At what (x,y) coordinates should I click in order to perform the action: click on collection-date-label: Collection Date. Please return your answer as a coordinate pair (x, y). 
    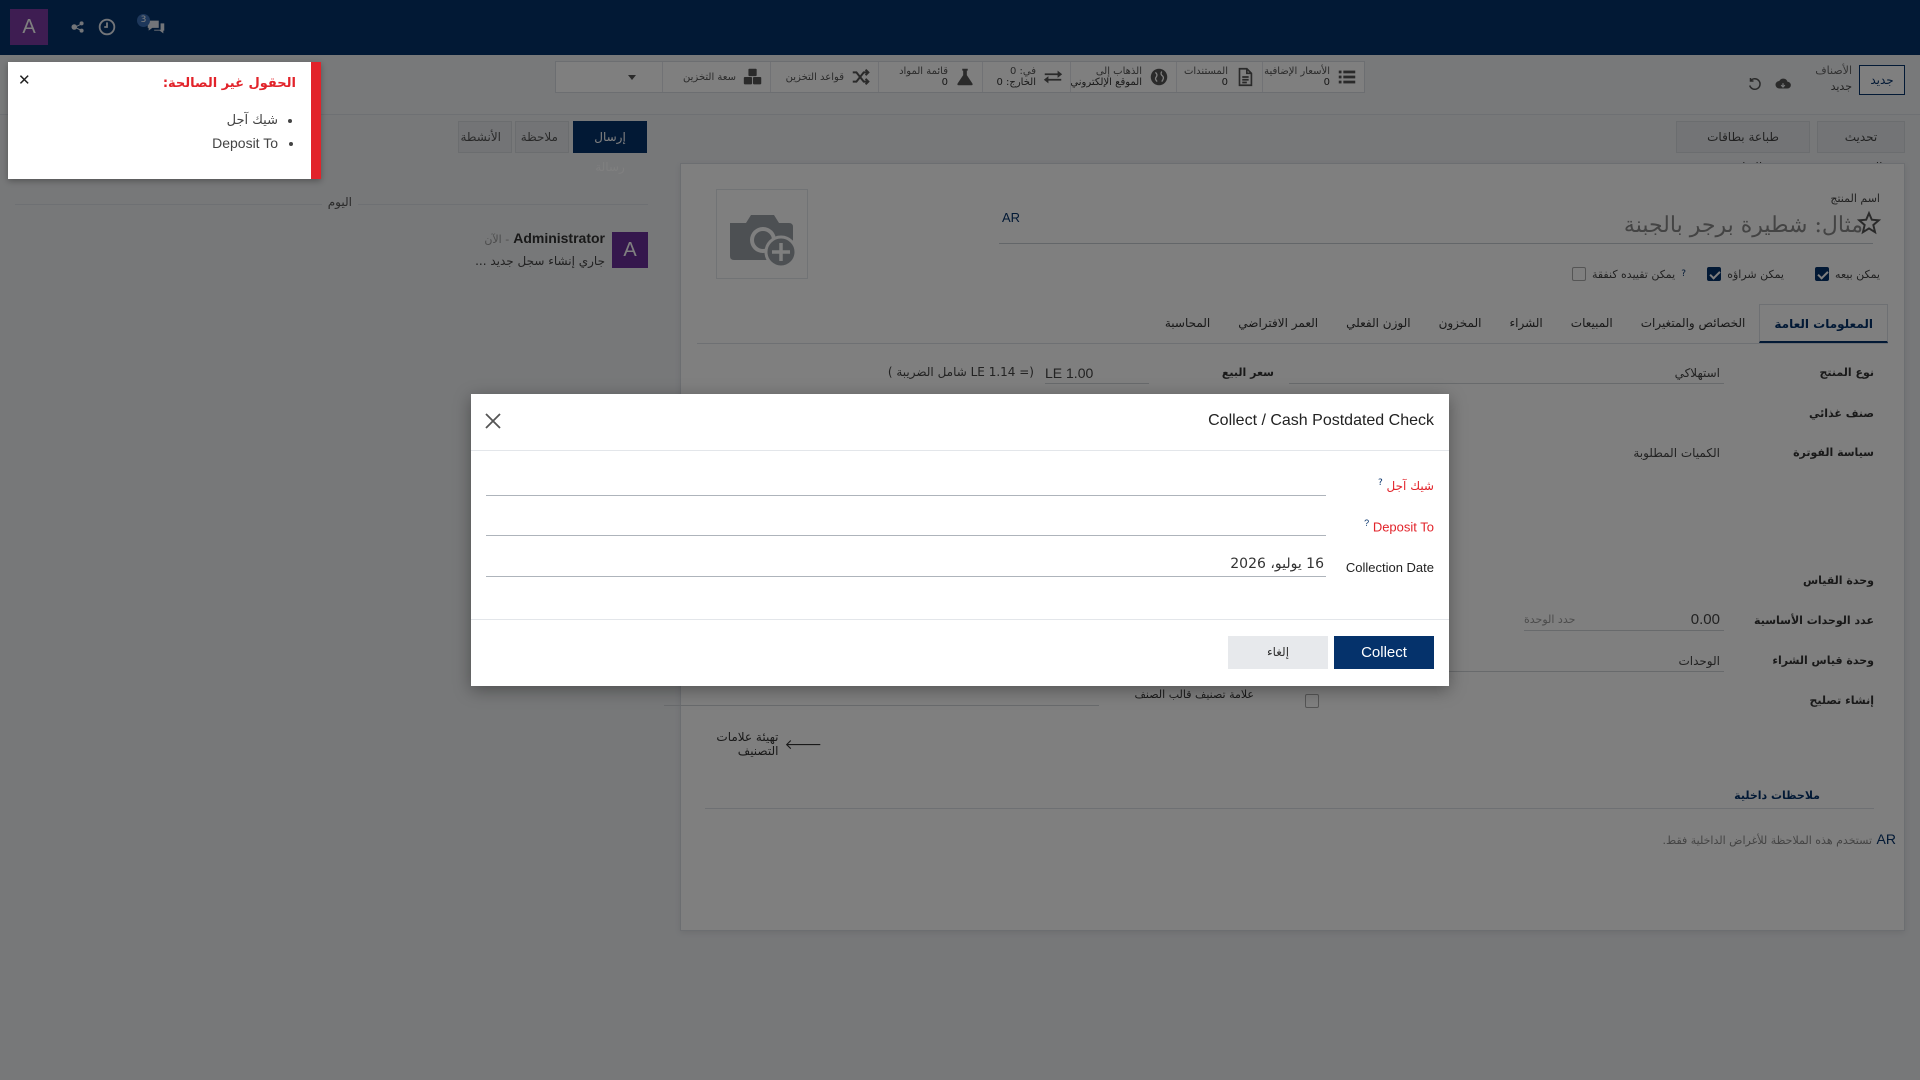
    Looking at the image, I should click on (1389, 567).